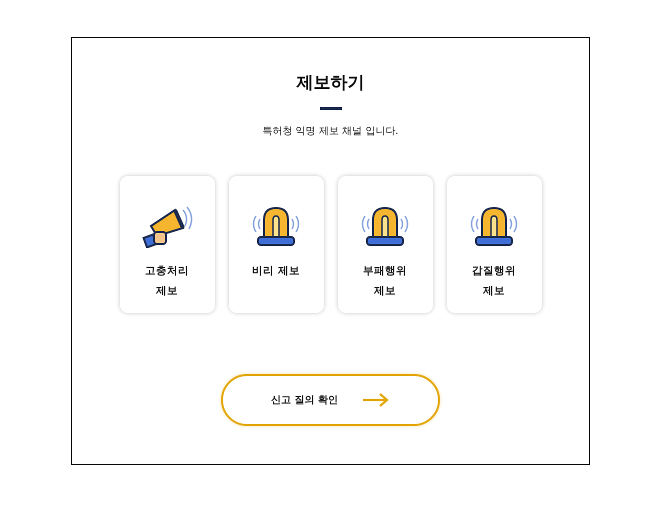  Describe the element at coordinates (330, 131) in the screenshot. I see `subtitle: 특허청 익명 제보 채널 입니다.` at that location.